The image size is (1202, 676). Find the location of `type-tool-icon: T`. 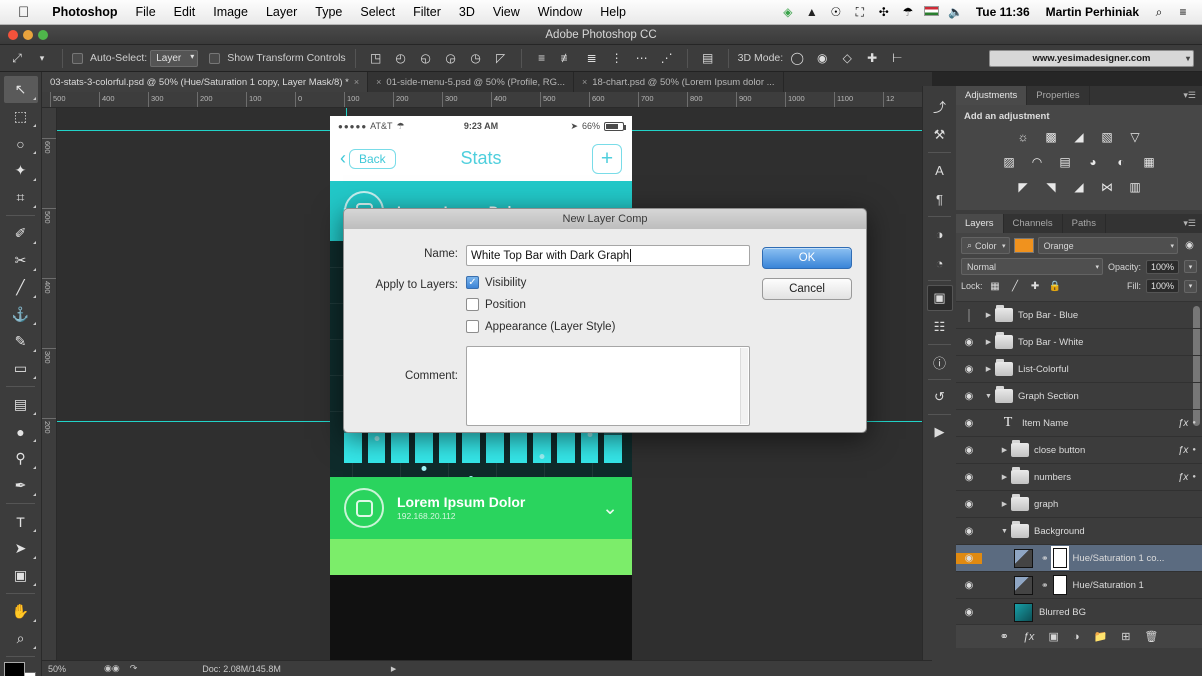

type-tool-icon: T is located at coordinates (21, 521).